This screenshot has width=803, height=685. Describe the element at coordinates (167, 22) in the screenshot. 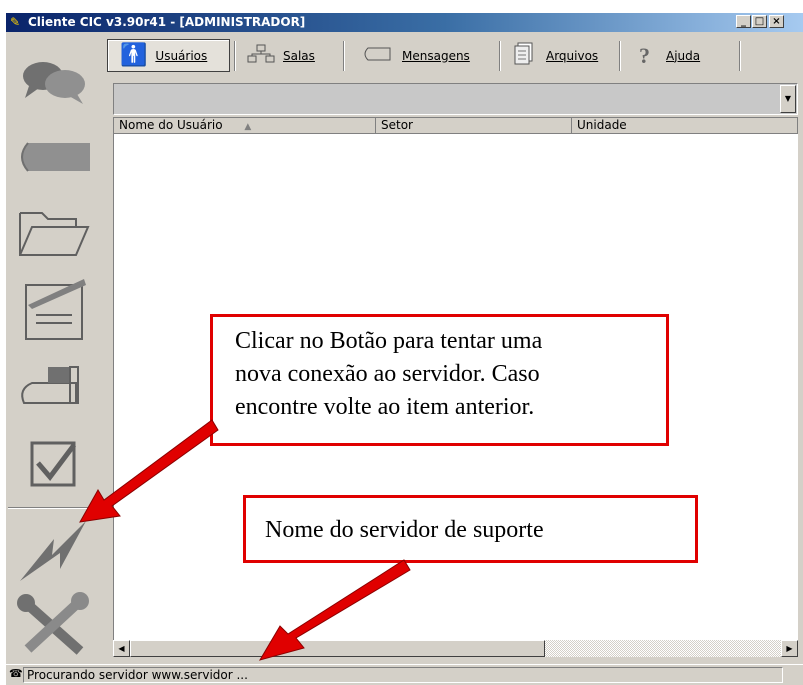

I see `window-title: Cliente CIC v3.90r41 - [ADMINISTRADOR]` at that location.